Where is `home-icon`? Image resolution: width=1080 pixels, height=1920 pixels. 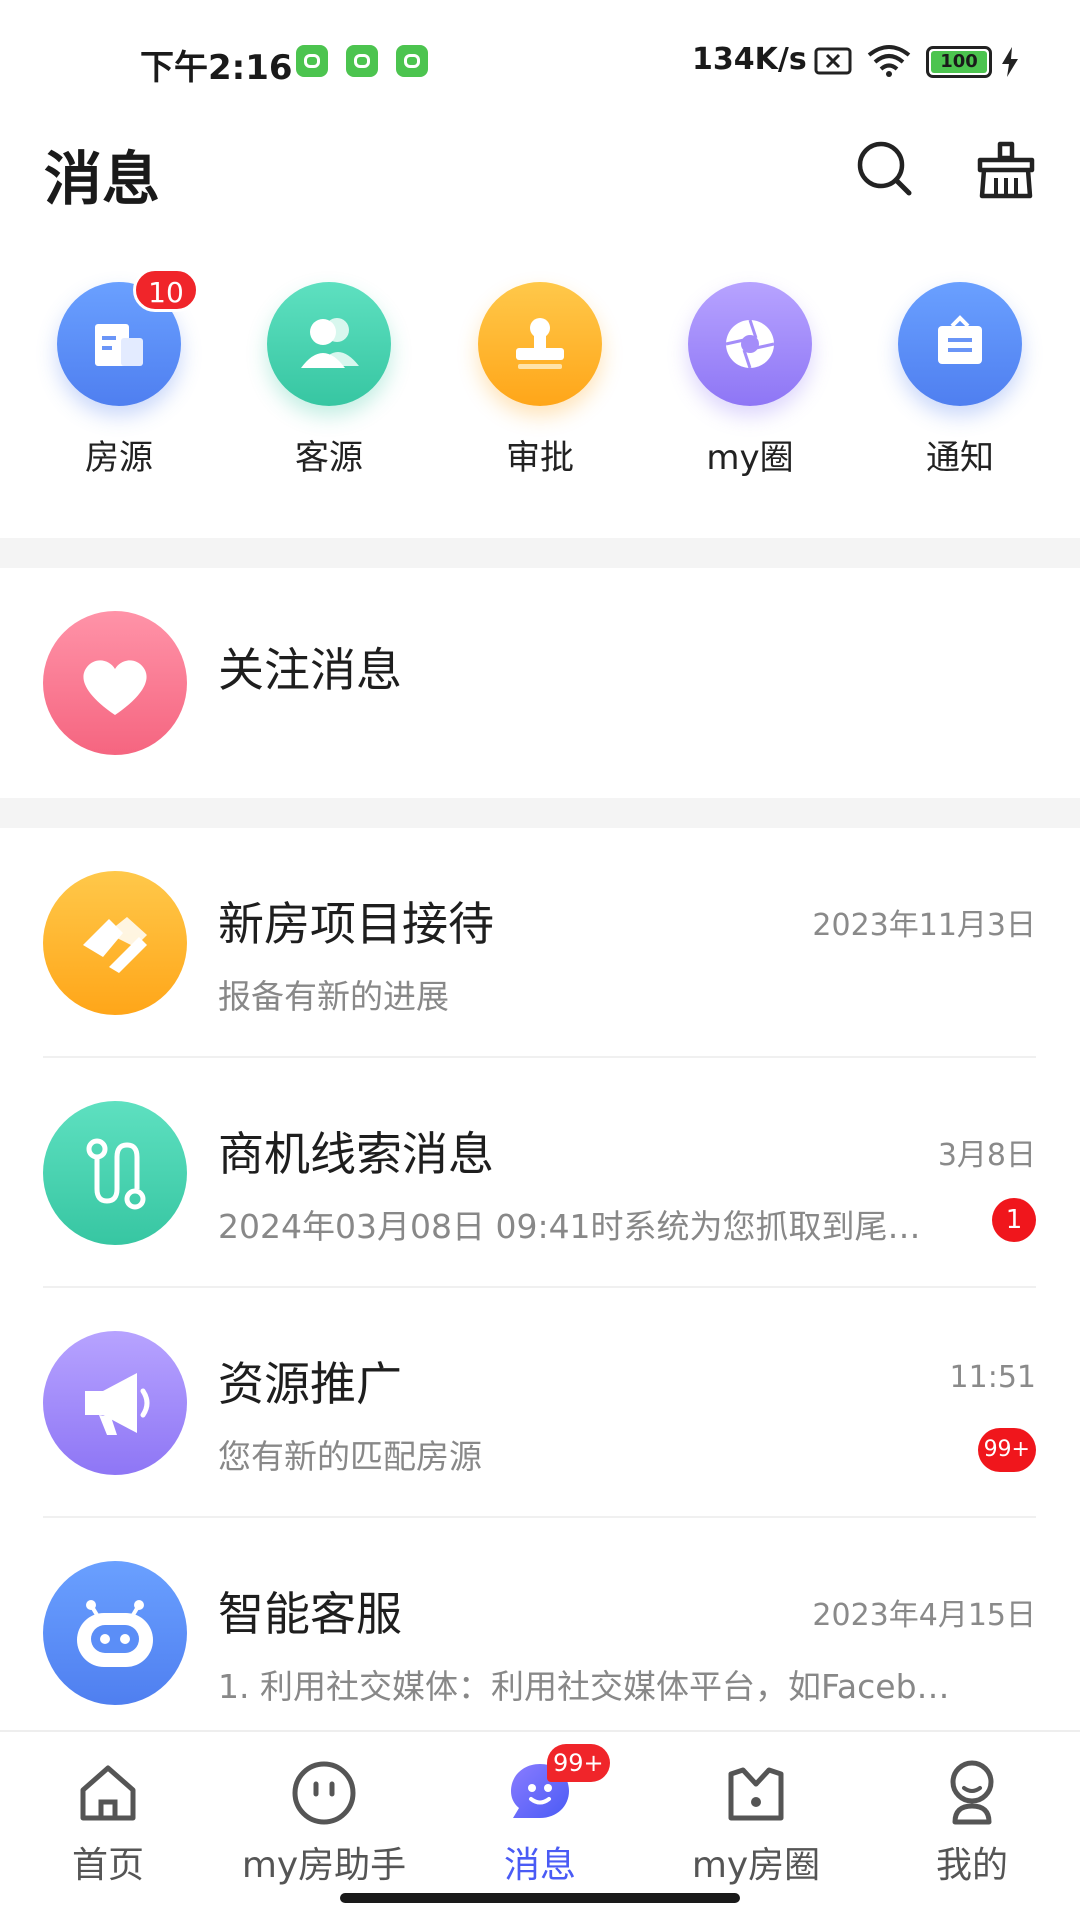
home-icon is located at coordinates (108, 1793).